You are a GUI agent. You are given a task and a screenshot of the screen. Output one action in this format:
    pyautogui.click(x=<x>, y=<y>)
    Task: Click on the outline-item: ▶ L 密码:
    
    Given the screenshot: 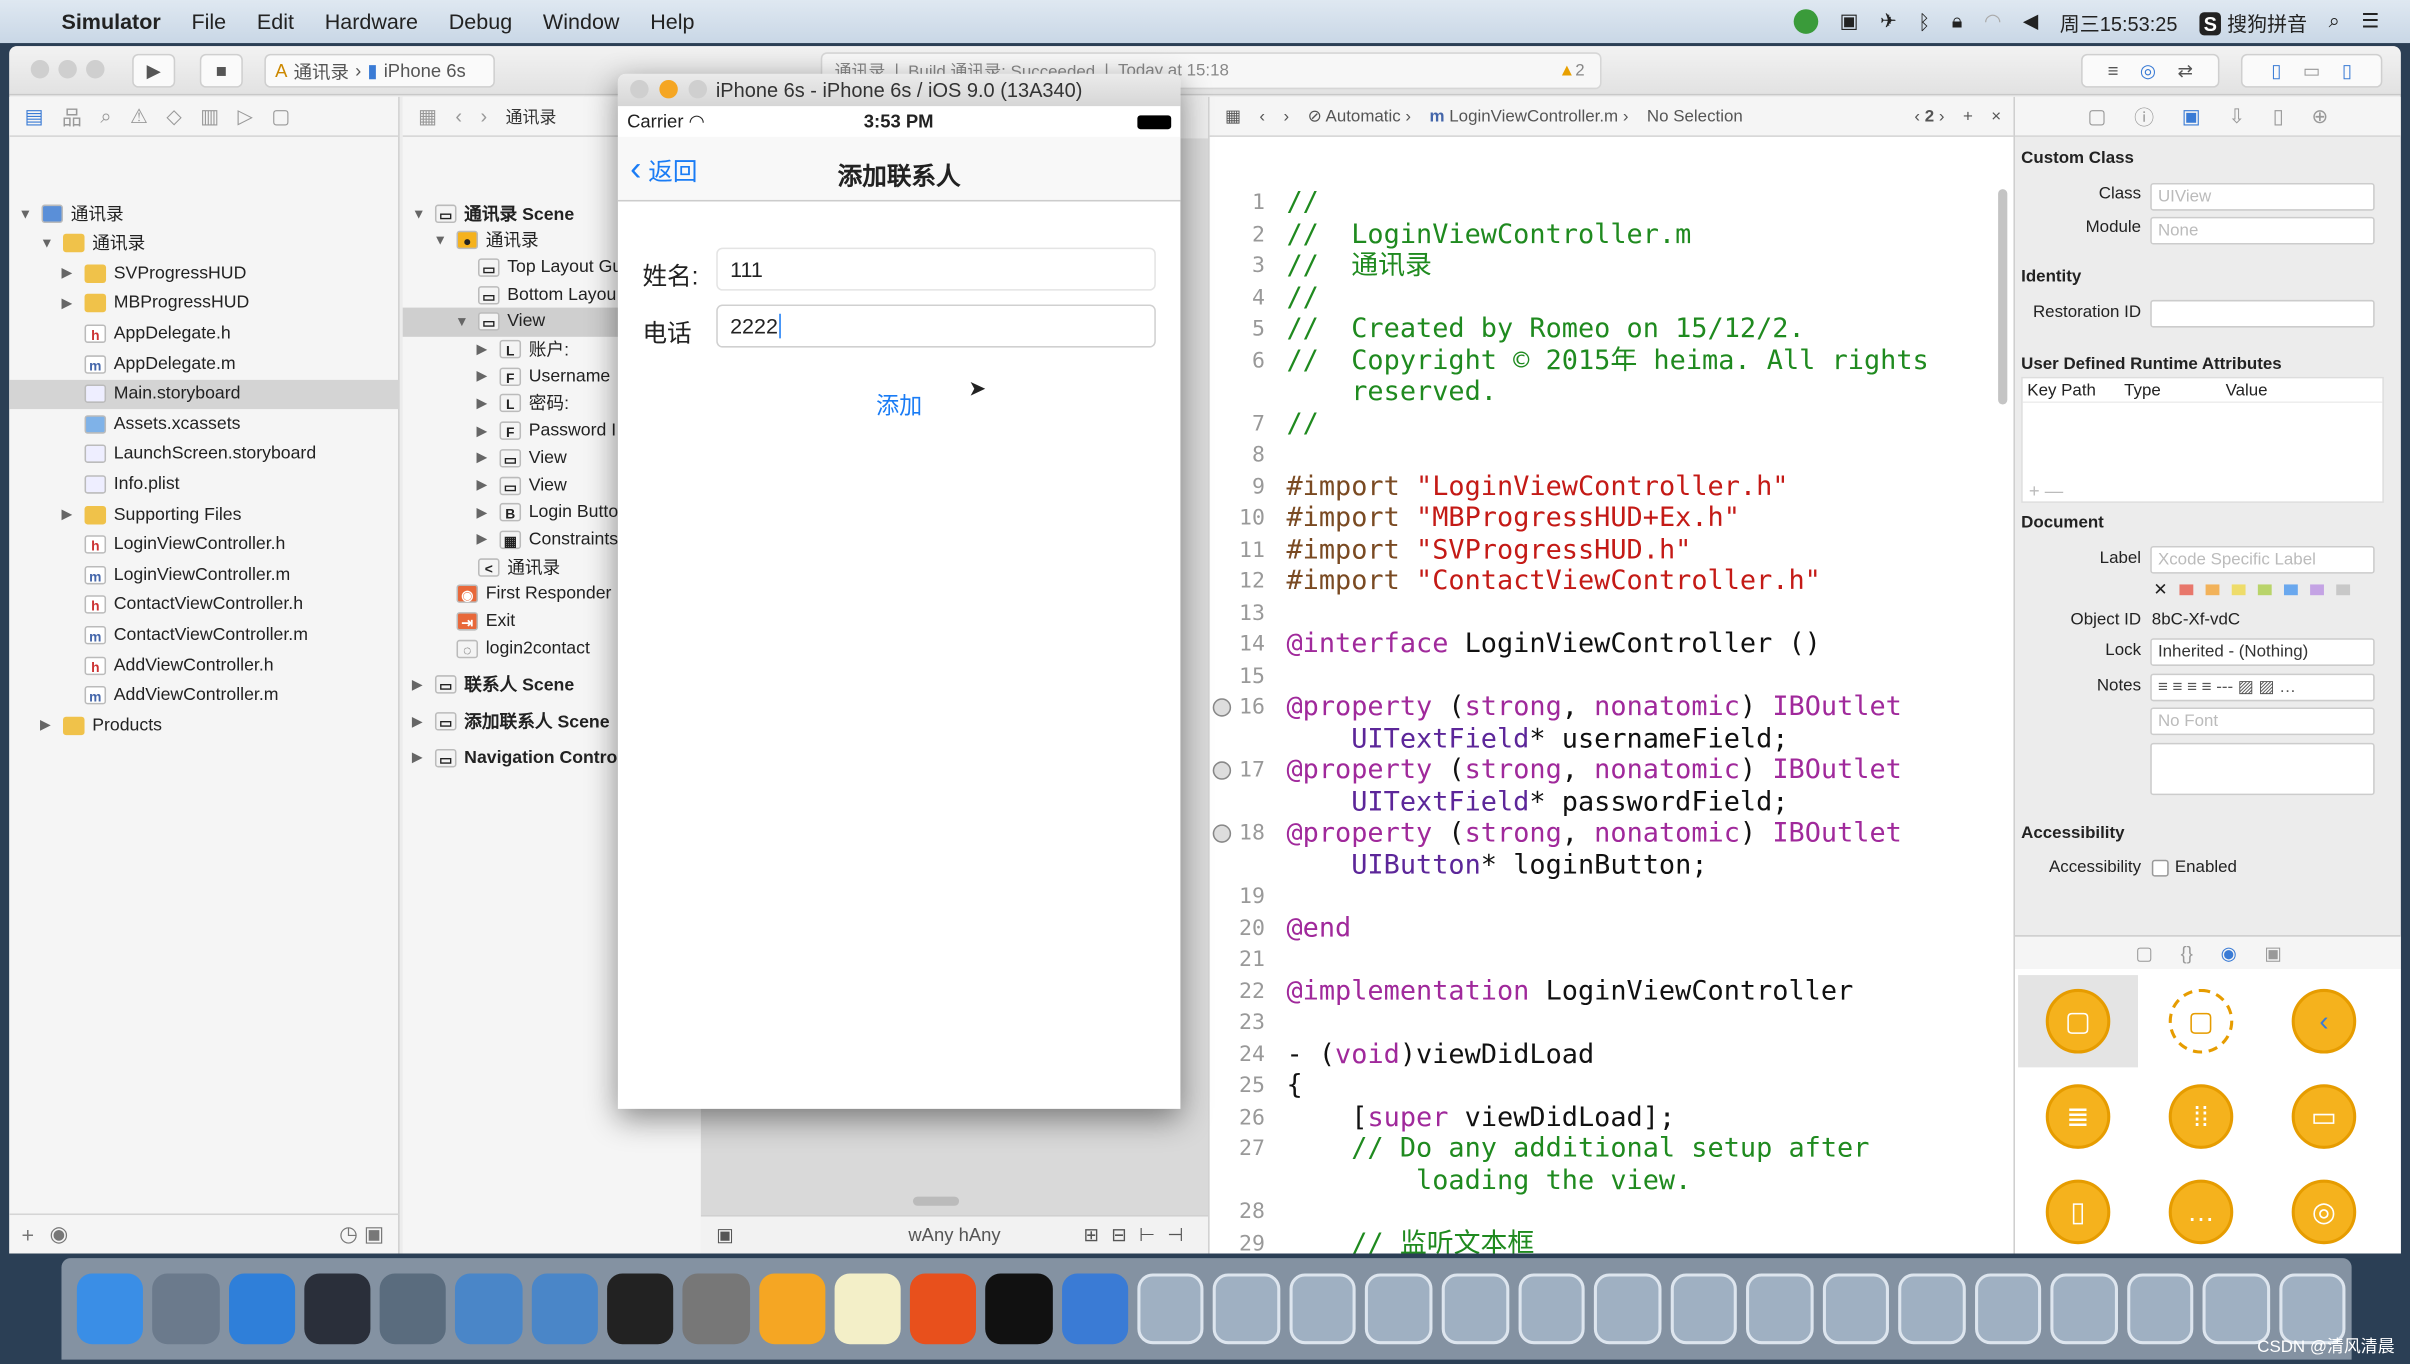 What is the action you would take?
    pyautogui.click(x=522, y=403)
    